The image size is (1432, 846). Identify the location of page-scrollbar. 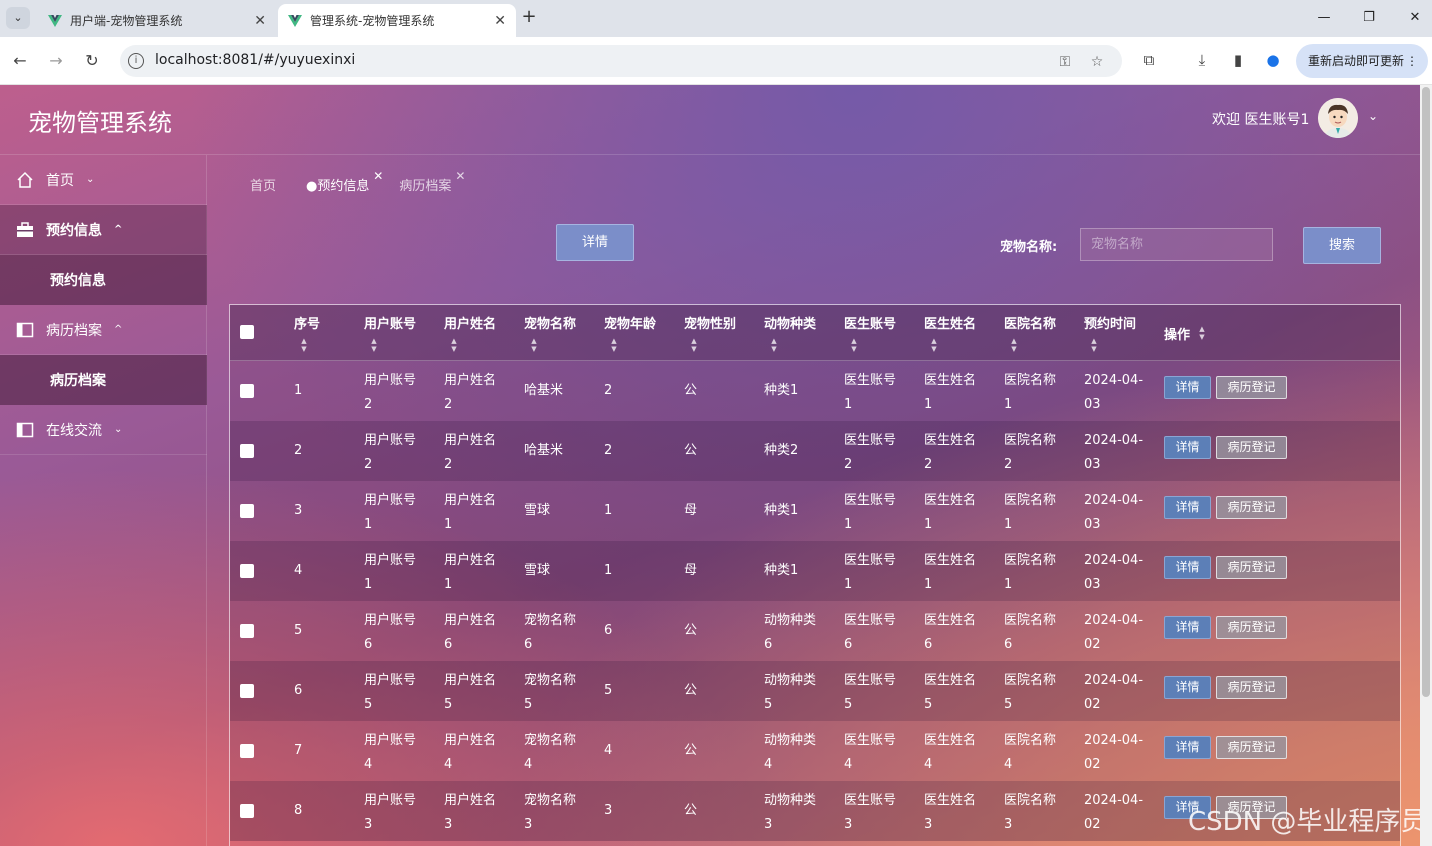
(1426, 465).